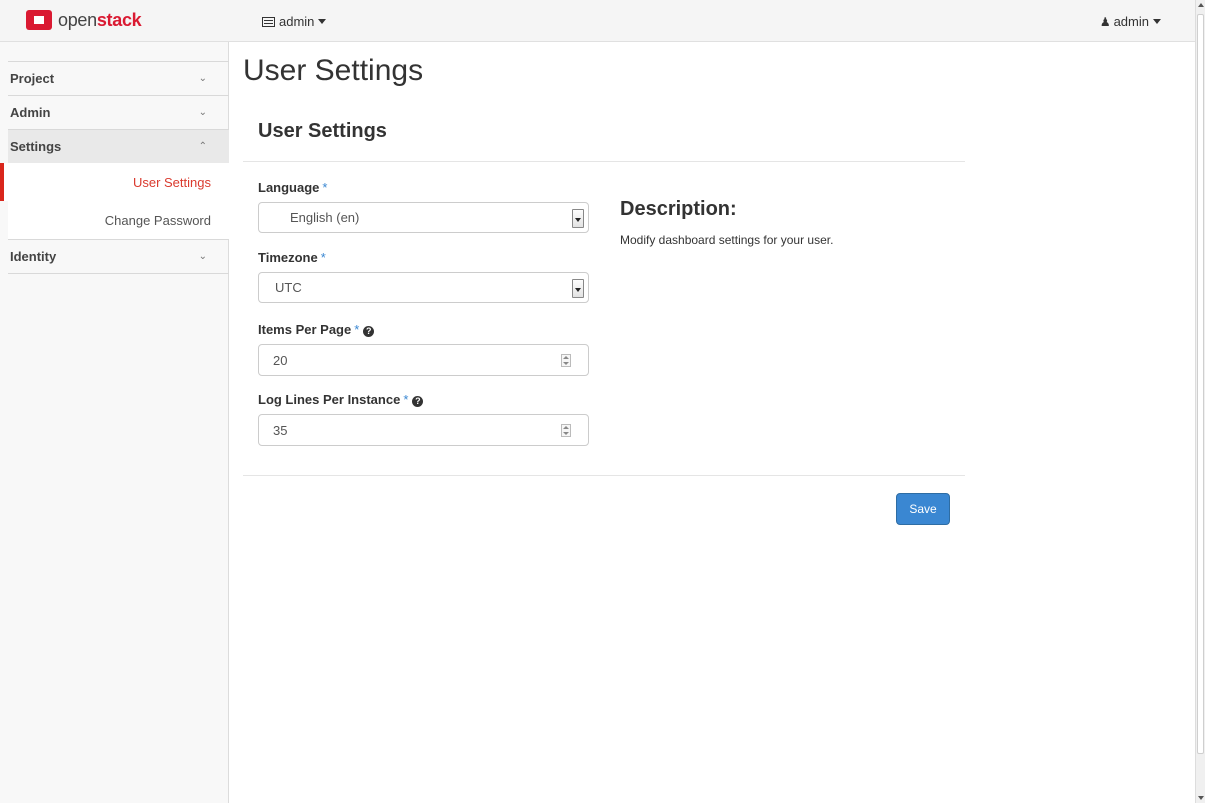  I want to click on sidebar-item-label: Project, so click(32, 78).